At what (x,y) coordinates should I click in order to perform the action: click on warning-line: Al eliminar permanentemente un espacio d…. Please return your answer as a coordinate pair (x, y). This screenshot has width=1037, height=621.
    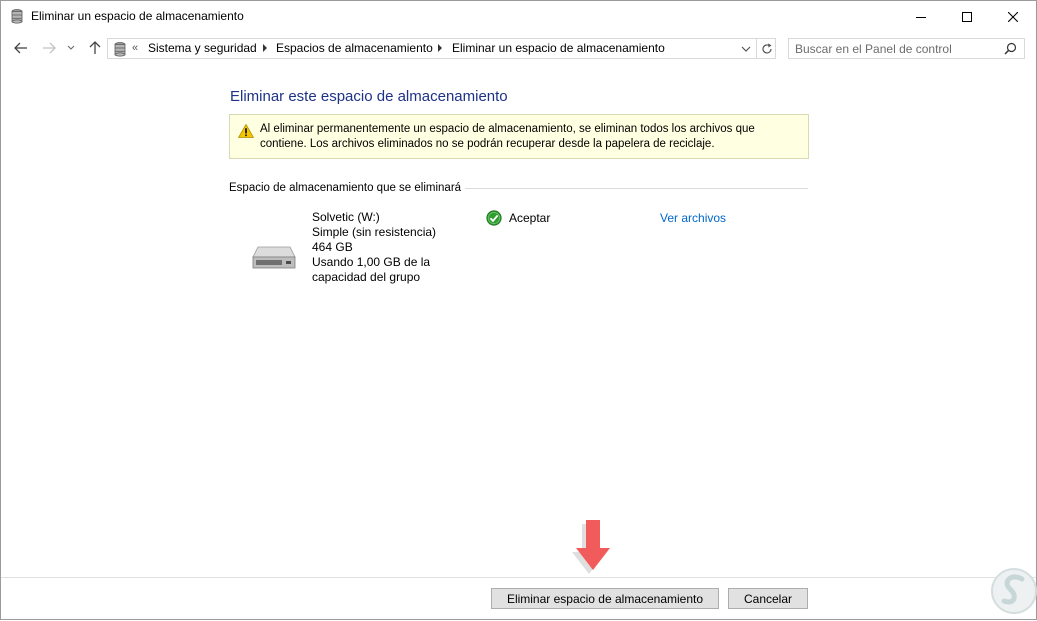
    Looking at the image, I should click on (507, 129).